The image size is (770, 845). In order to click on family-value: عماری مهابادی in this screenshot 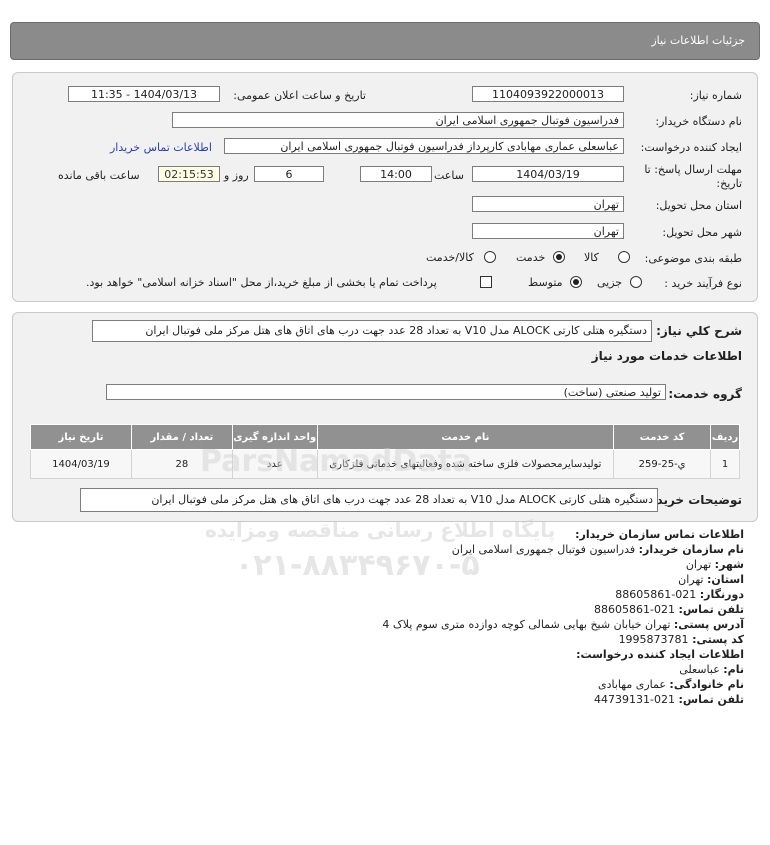, I will do `click(631, 684)`.